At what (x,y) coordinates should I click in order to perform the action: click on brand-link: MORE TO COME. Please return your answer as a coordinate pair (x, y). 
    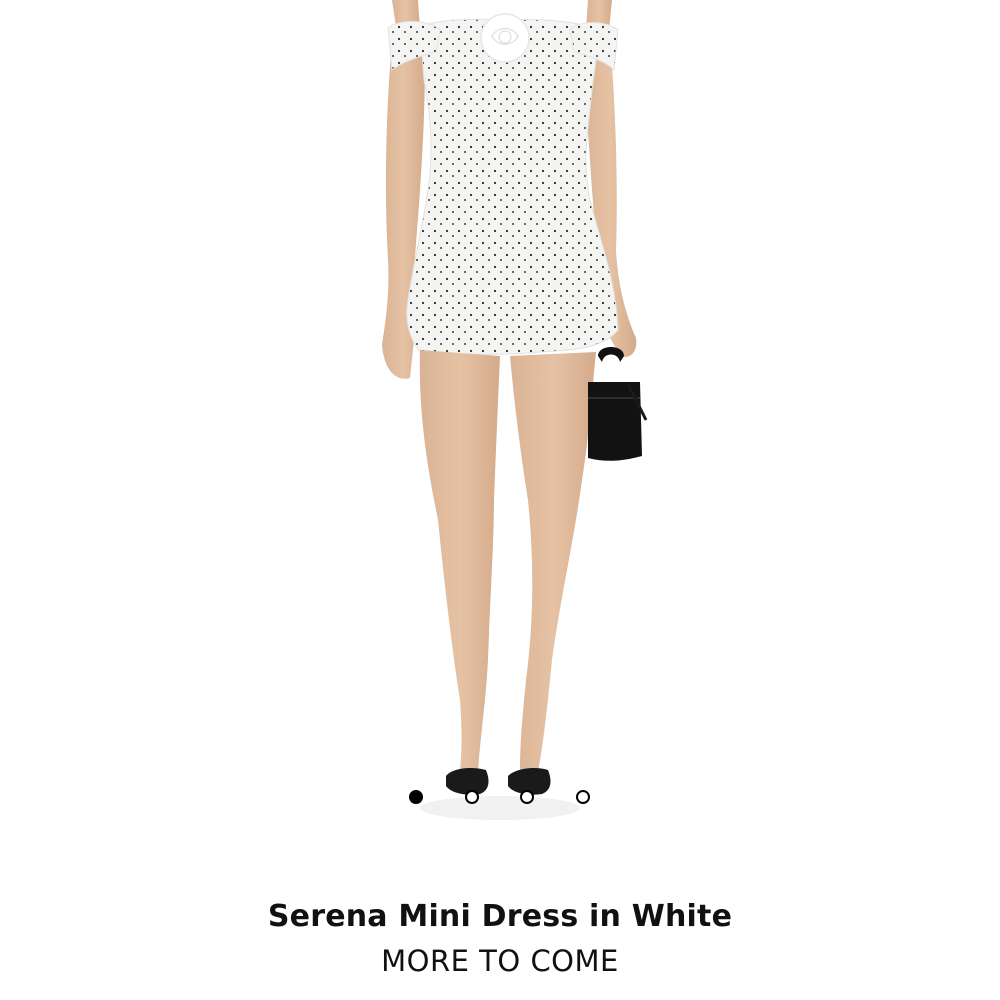
    Looking at the image, I should click on (500, 961).